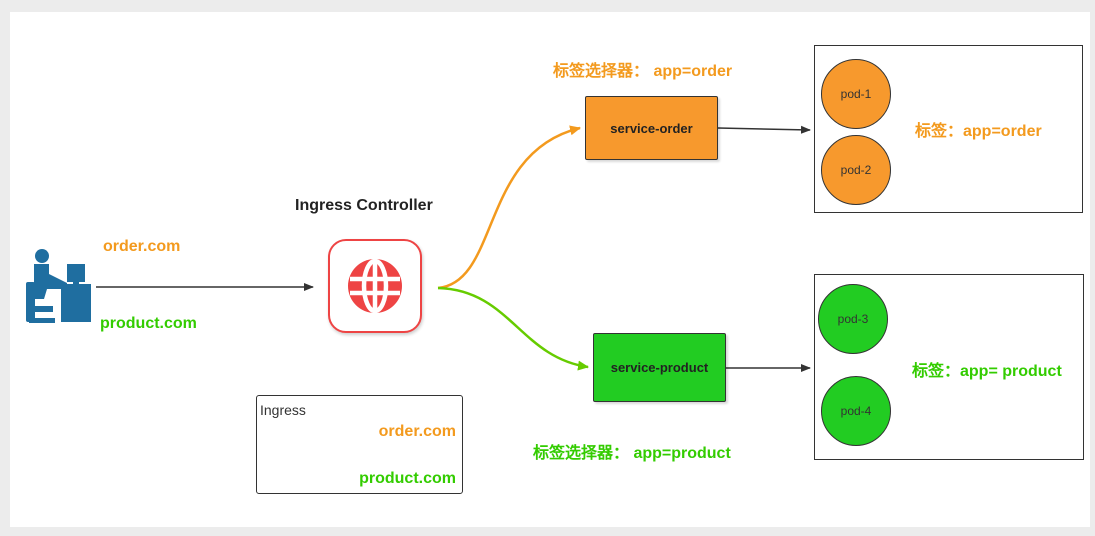  What do you see at coordinates (643, 71) in the screenshot?
I see `service-order-selector-label: 标签选择器： app=order` at bounding box center [643, 71].